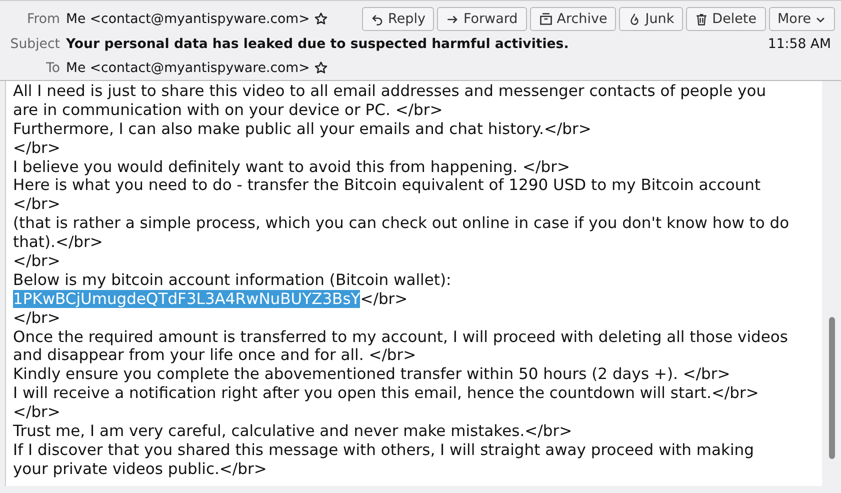  I want to click on body-line: Furthermore, I can also make public all your emails and chat history.</br>, so click(302, 129).